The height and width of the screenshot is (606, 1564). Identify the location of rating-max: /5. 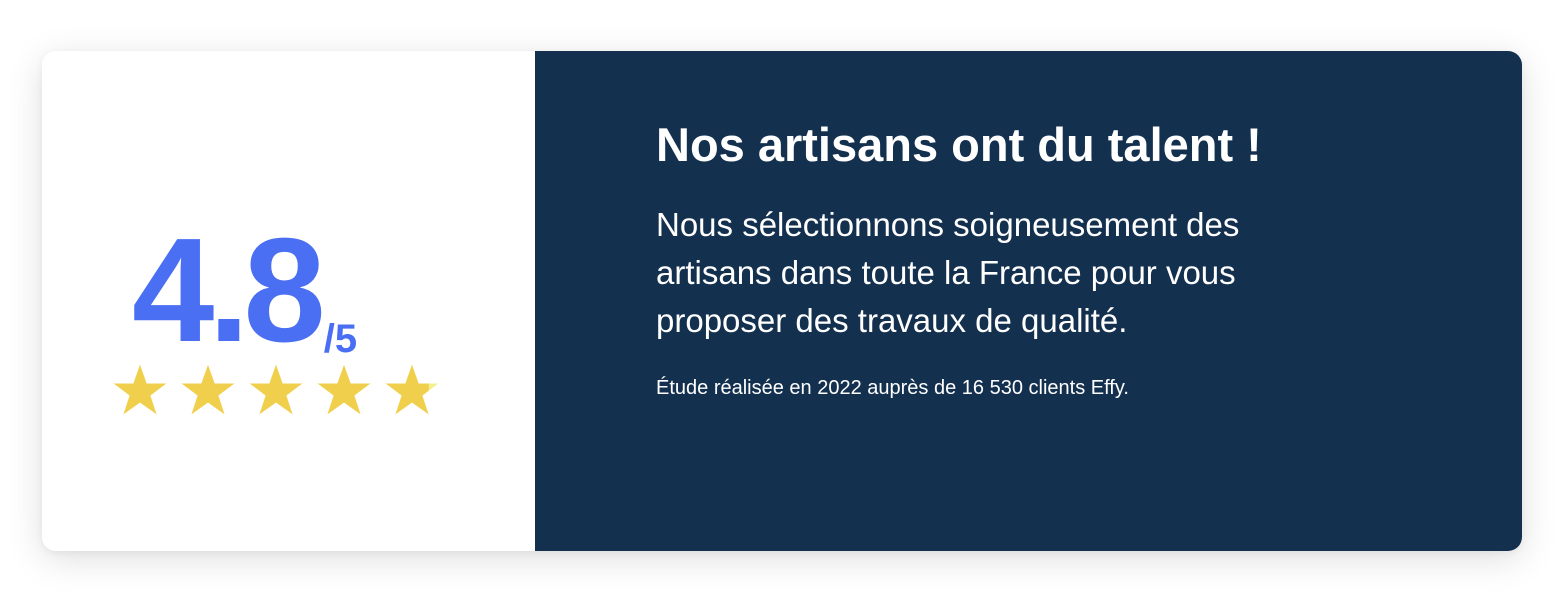
(340, 339).